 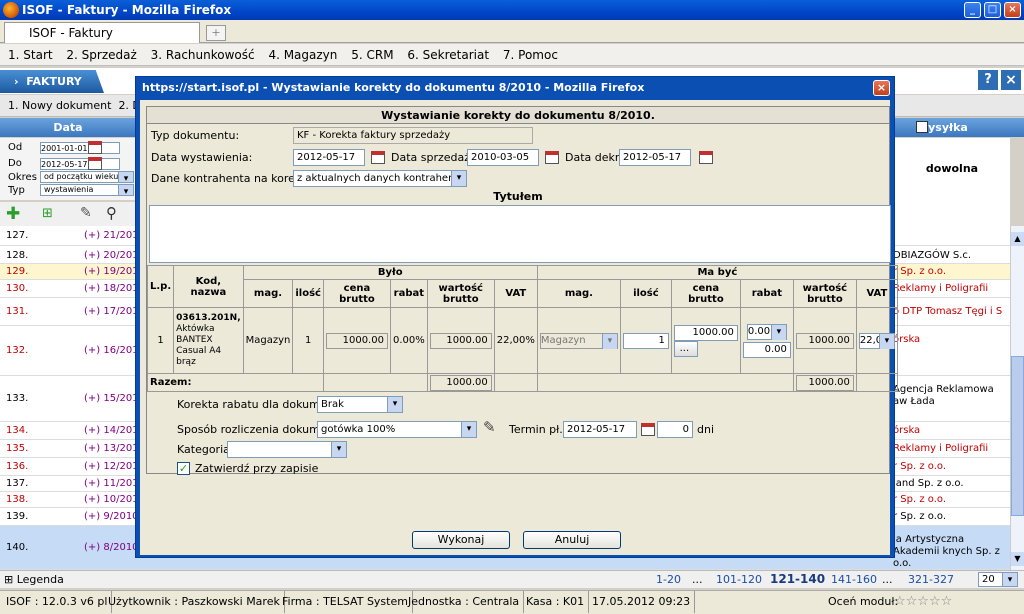 What do you see at coordinates (111, 548) in the screenshot?
I see `row-document-link: (+) 8/2010` at bounding box center [111, 548].